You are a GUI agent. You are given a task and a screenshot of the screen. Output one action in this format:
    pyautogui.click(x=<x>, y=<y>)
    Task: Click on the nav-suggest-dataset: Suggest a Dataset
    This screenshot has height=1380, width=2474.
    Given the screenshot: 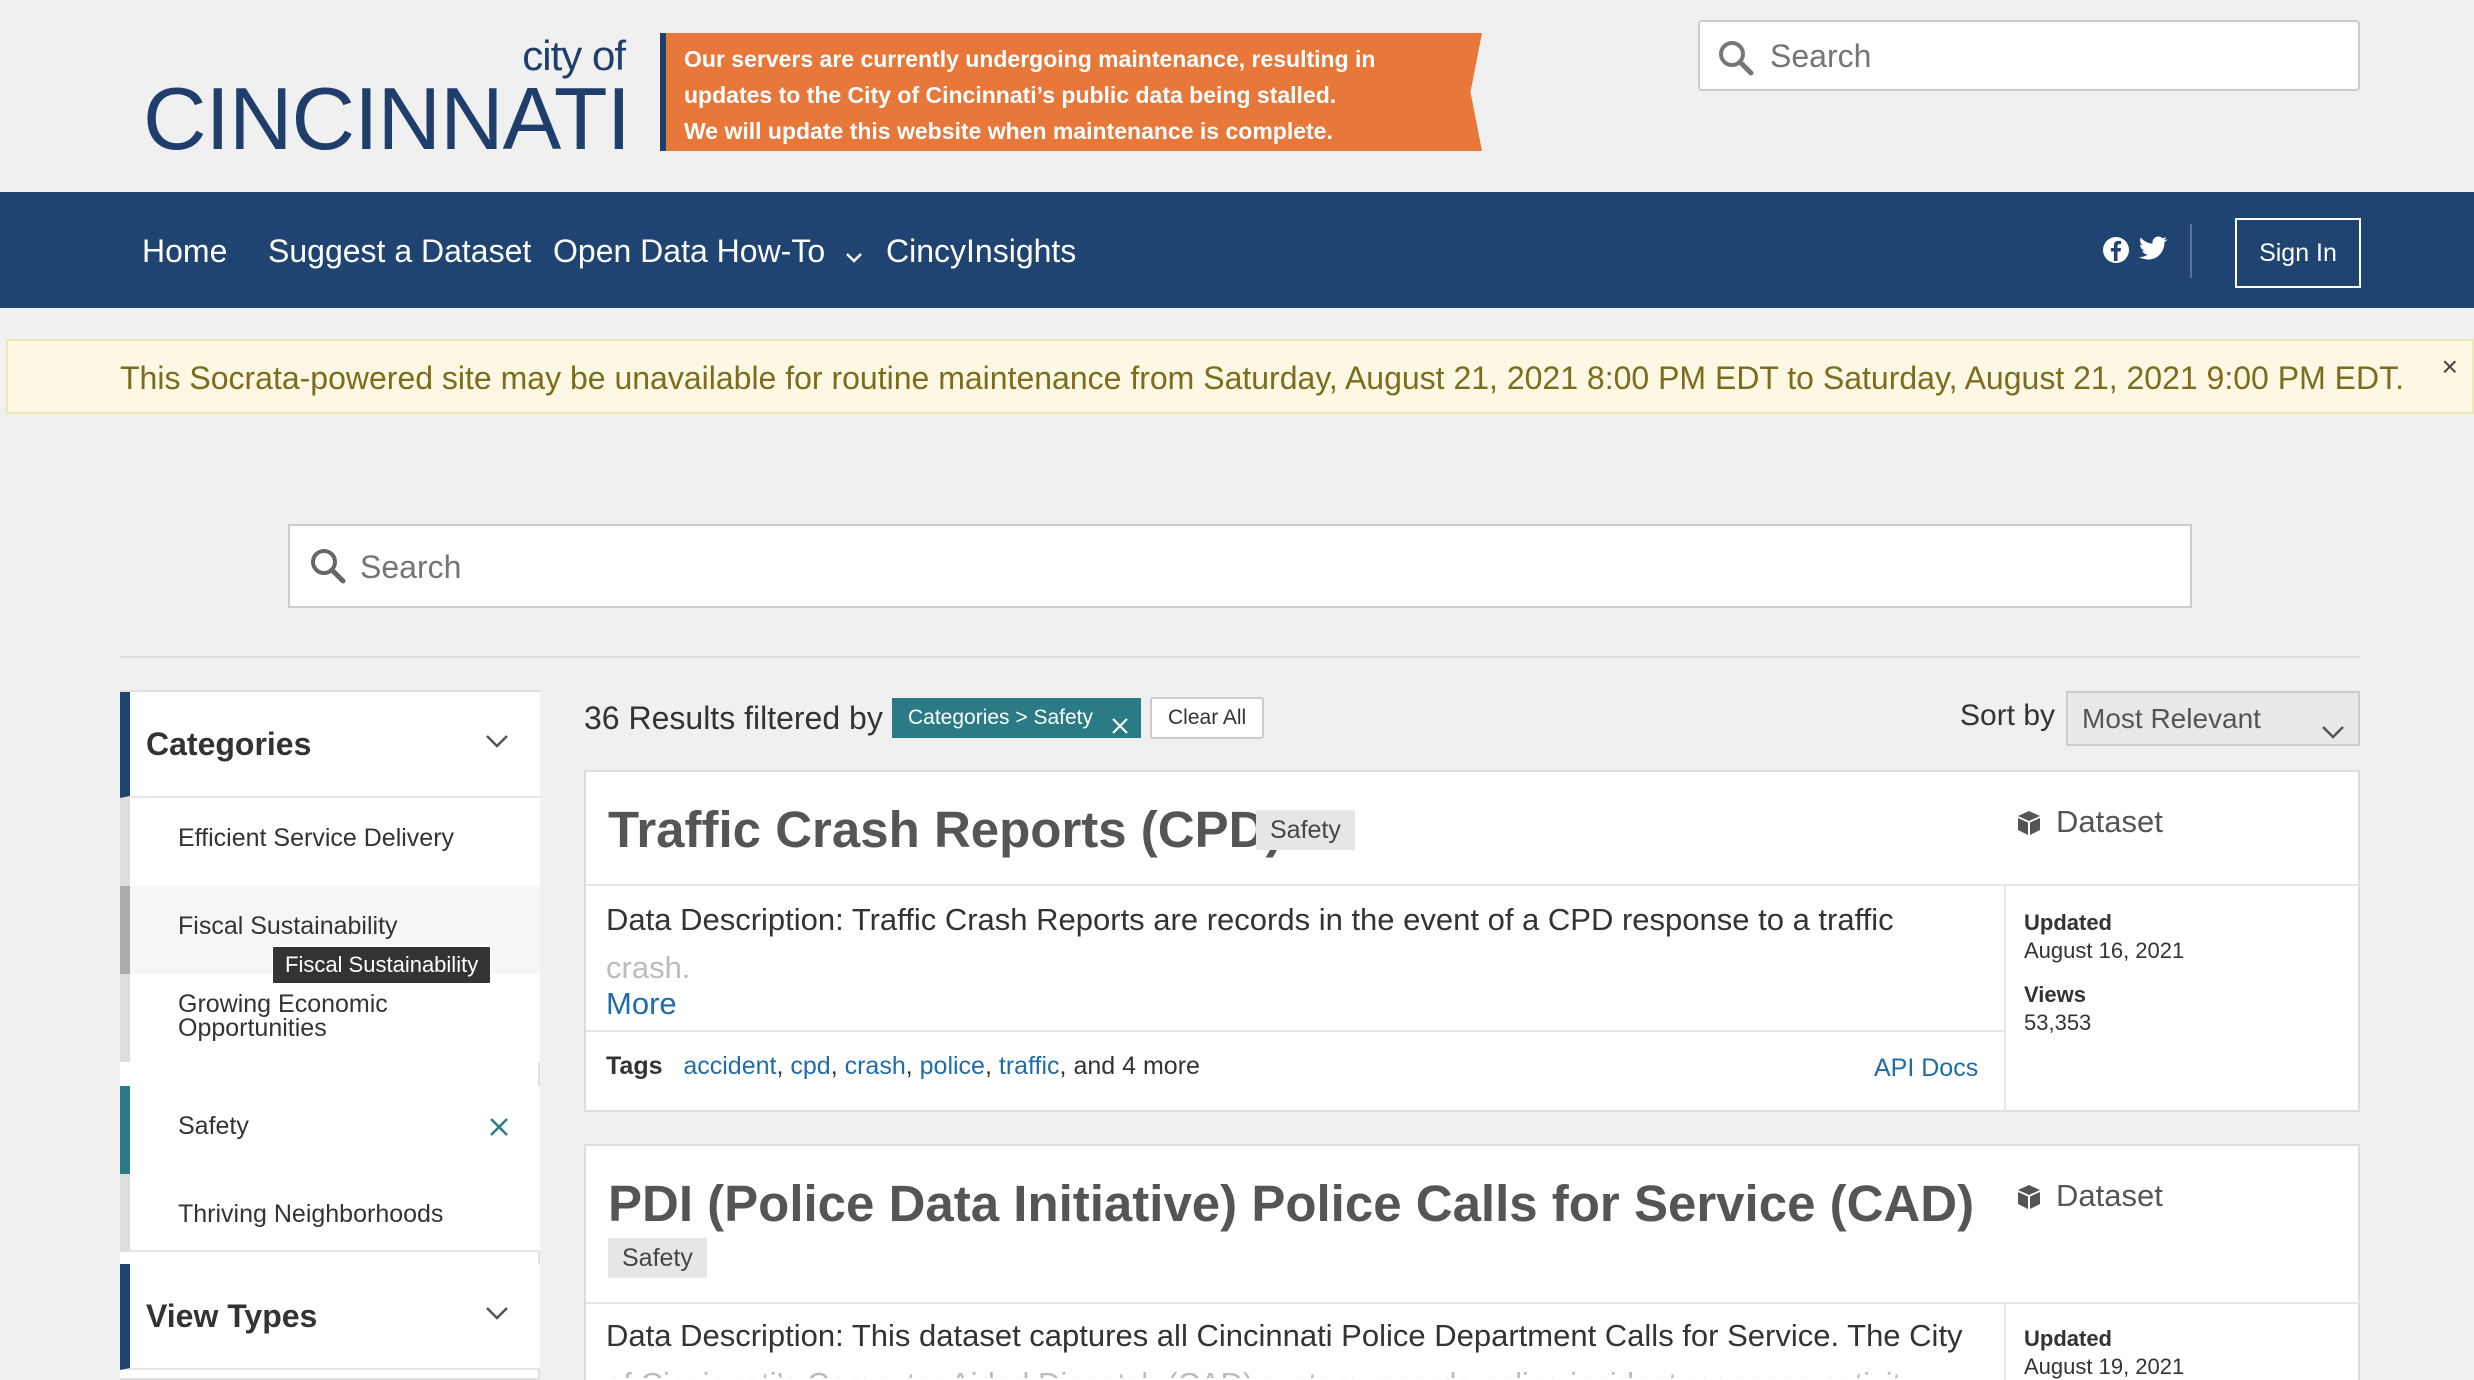 What is the action you would take?
    pyautogui.click(x=399, y=251)
    